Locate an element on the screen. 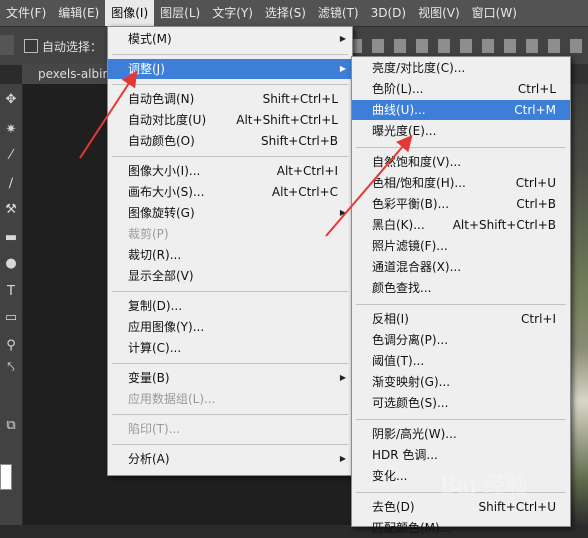 The image size is (588, 538). menu-item-shortcut: Alt+Shift+Ctrl+L is located at coordinates (287, 120).